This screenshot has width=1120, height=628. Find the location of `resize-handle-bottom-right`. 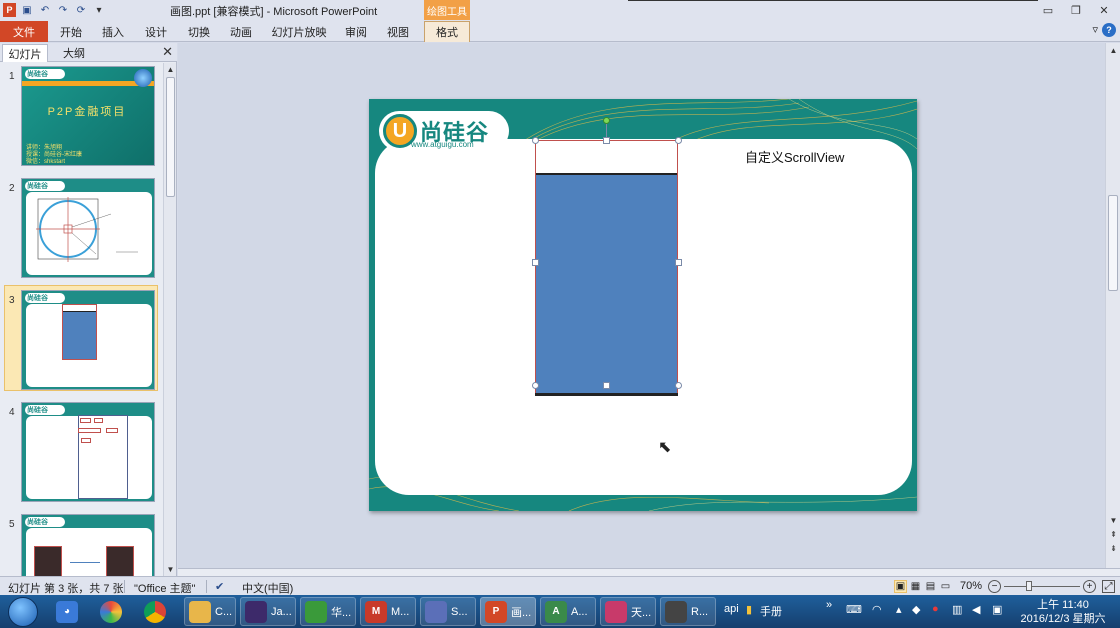

resize-handle-bottom-right is located at coordinates (678, 385).